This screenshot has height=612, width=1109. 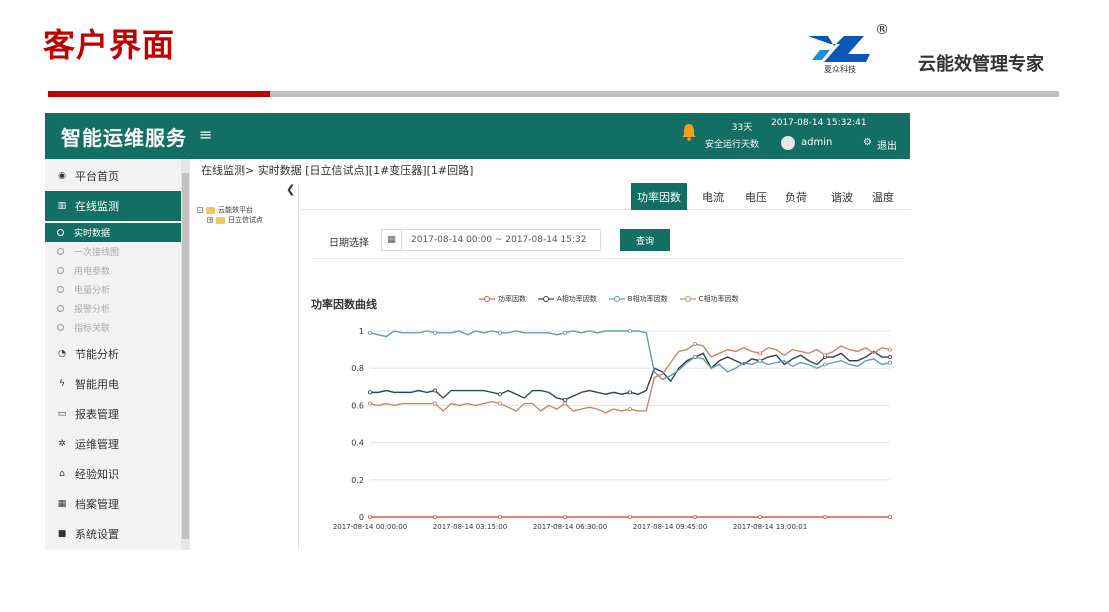 What do you see at coordinates (92, 272) in the screenshot?
I see `sub-item-label: 用电参数` at bounding box center [92, 272].